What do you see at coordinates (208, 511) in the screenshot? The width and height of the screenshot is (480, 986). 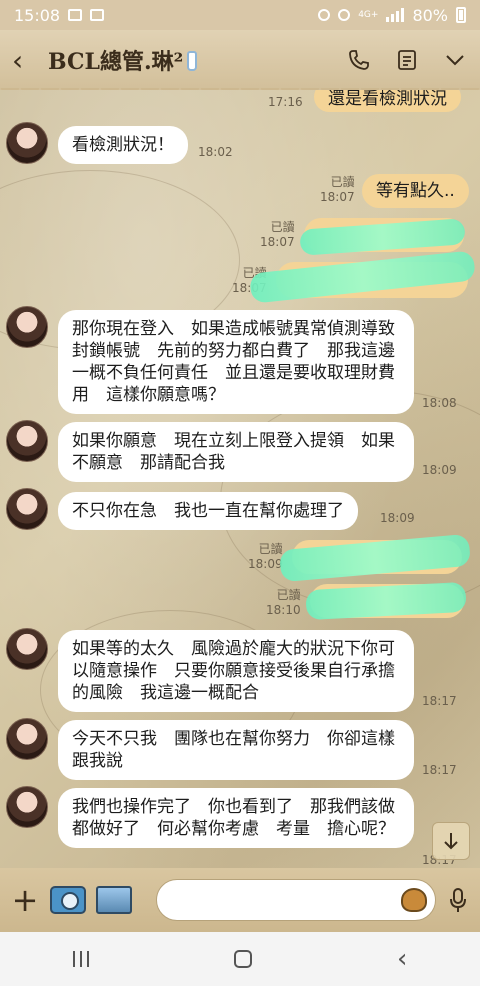 I see `message-bubble-in: 不只你在急 我也一直在幫你處理了` at bounding box center [208, 511].